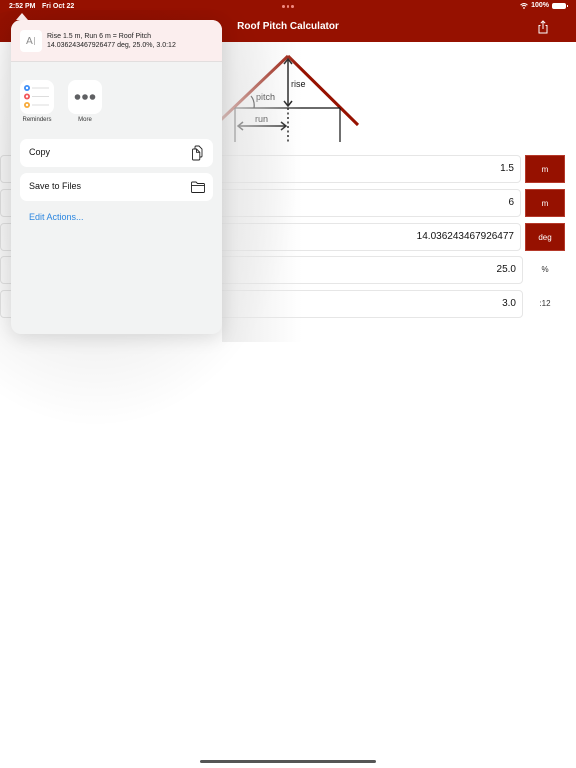 The height and width of the screenshot is (768, 576). Describe the element at coordinates (197, 153) in the screenshot. I see `copy-icon` at that location.